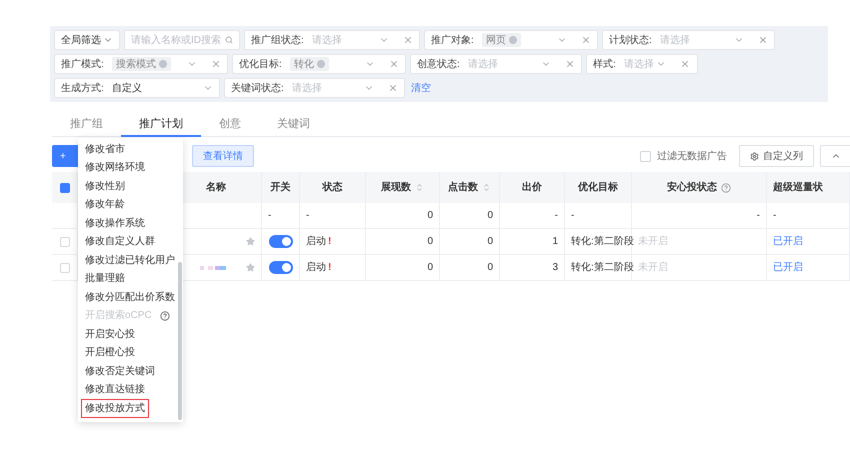  Describe the element at coordinates (115, 408) in the screenshot. I see `menu-item: 修改投放方式` at that location.